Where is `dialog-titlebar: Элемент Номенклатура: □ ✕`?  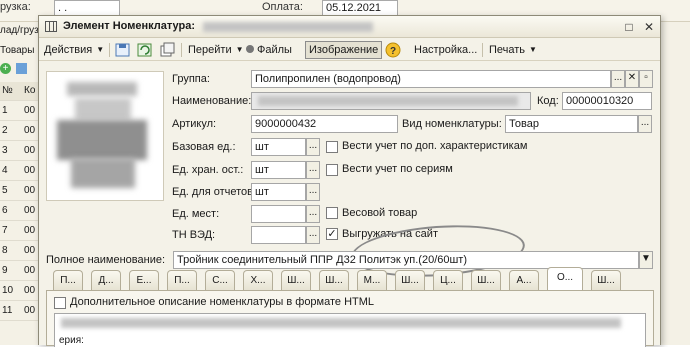 dialog-titlebar: Элемент Номенклатура: □ ✕ is located at coordinates (349, 27).